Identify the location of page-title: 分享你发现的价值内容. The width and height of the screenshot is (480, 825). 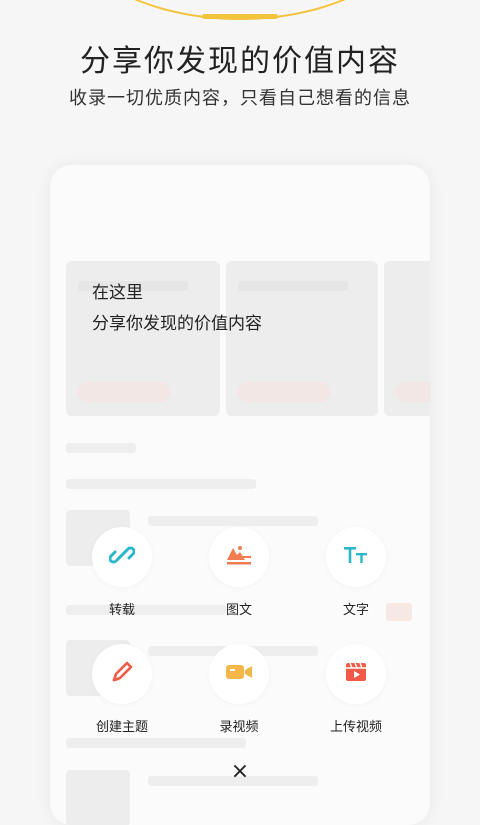
(240, 61).